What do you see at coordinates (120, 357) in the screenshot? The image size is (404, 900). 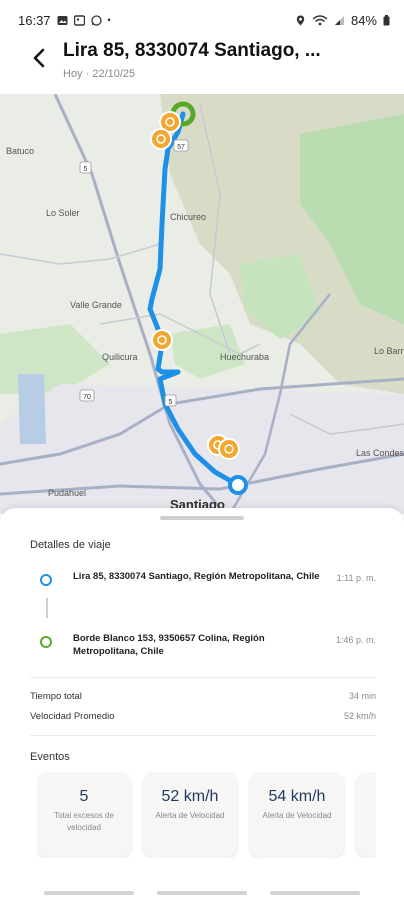 I see `map-label-quilicura: Quilicura` at bounding box center [120, 357].